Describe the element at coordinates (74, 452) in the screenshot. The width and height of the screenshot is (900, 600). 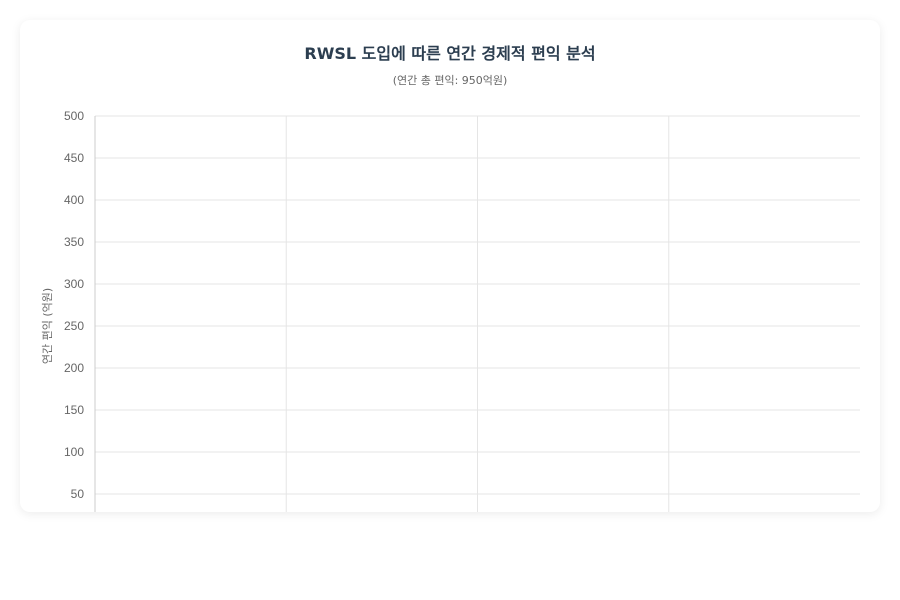
I see `y-tick-label: 100` at that location.